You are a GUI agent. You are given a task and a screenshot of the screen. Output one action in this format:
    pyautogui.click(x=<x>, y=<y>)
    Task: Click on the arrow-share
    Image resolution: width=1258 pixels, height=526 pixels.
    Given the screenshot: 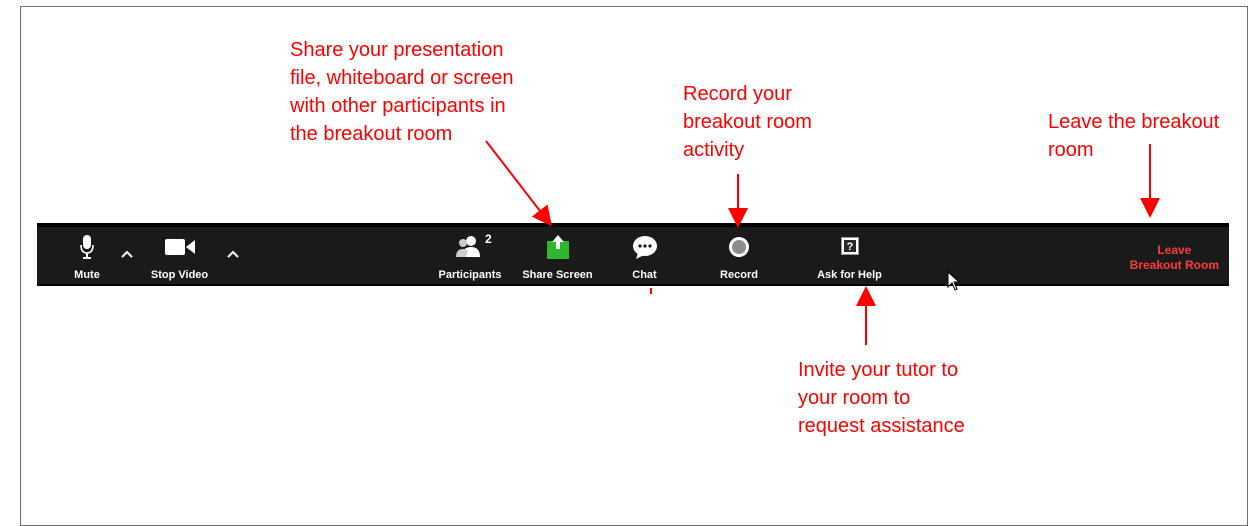 What is the action you would take?
    pyautogui.click(x=518, y=183)
    